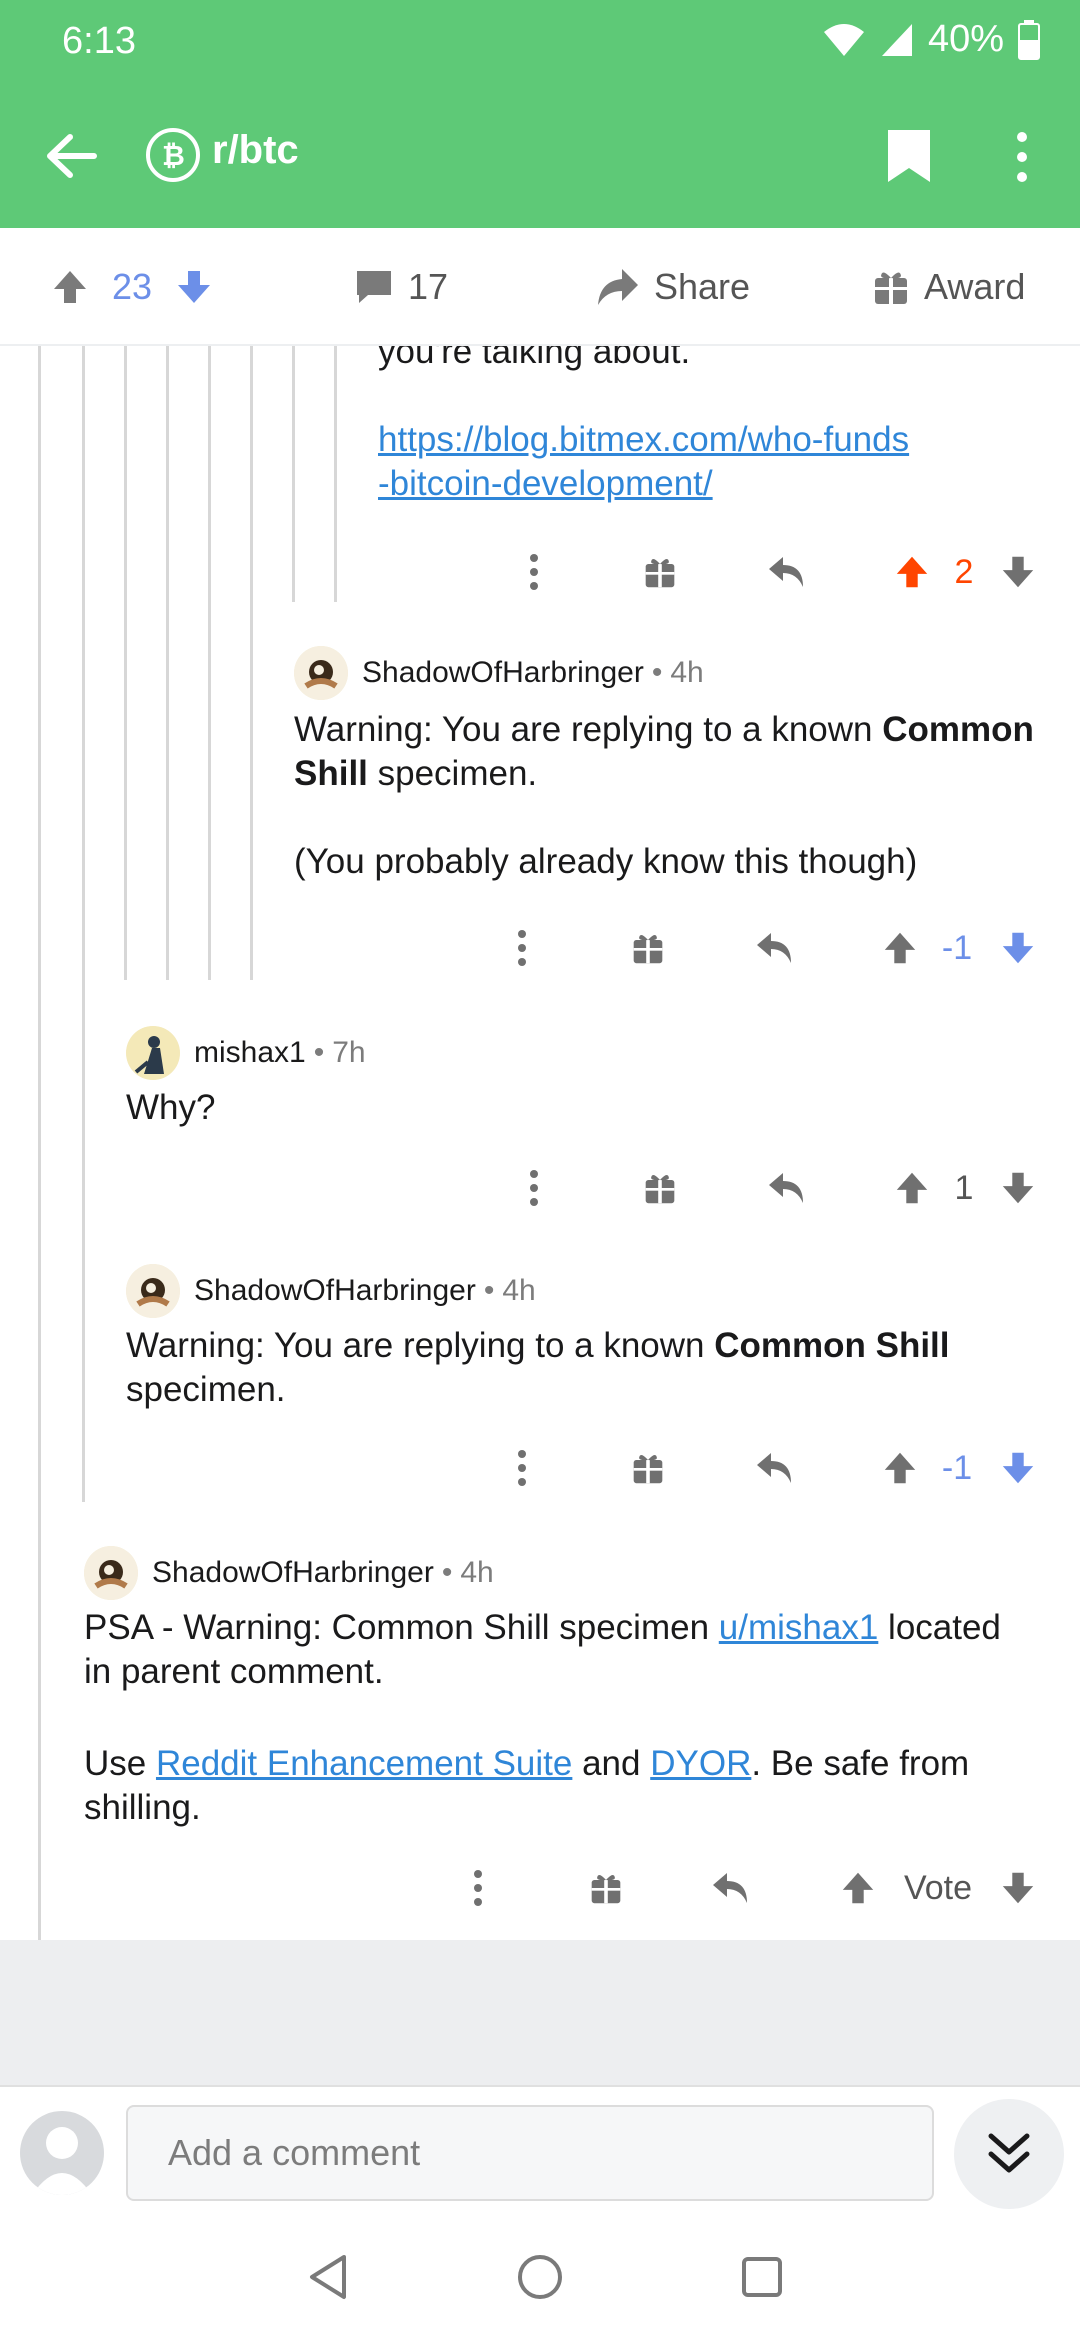  I want to click on comment-author: mishax1, so click(250, 1053).